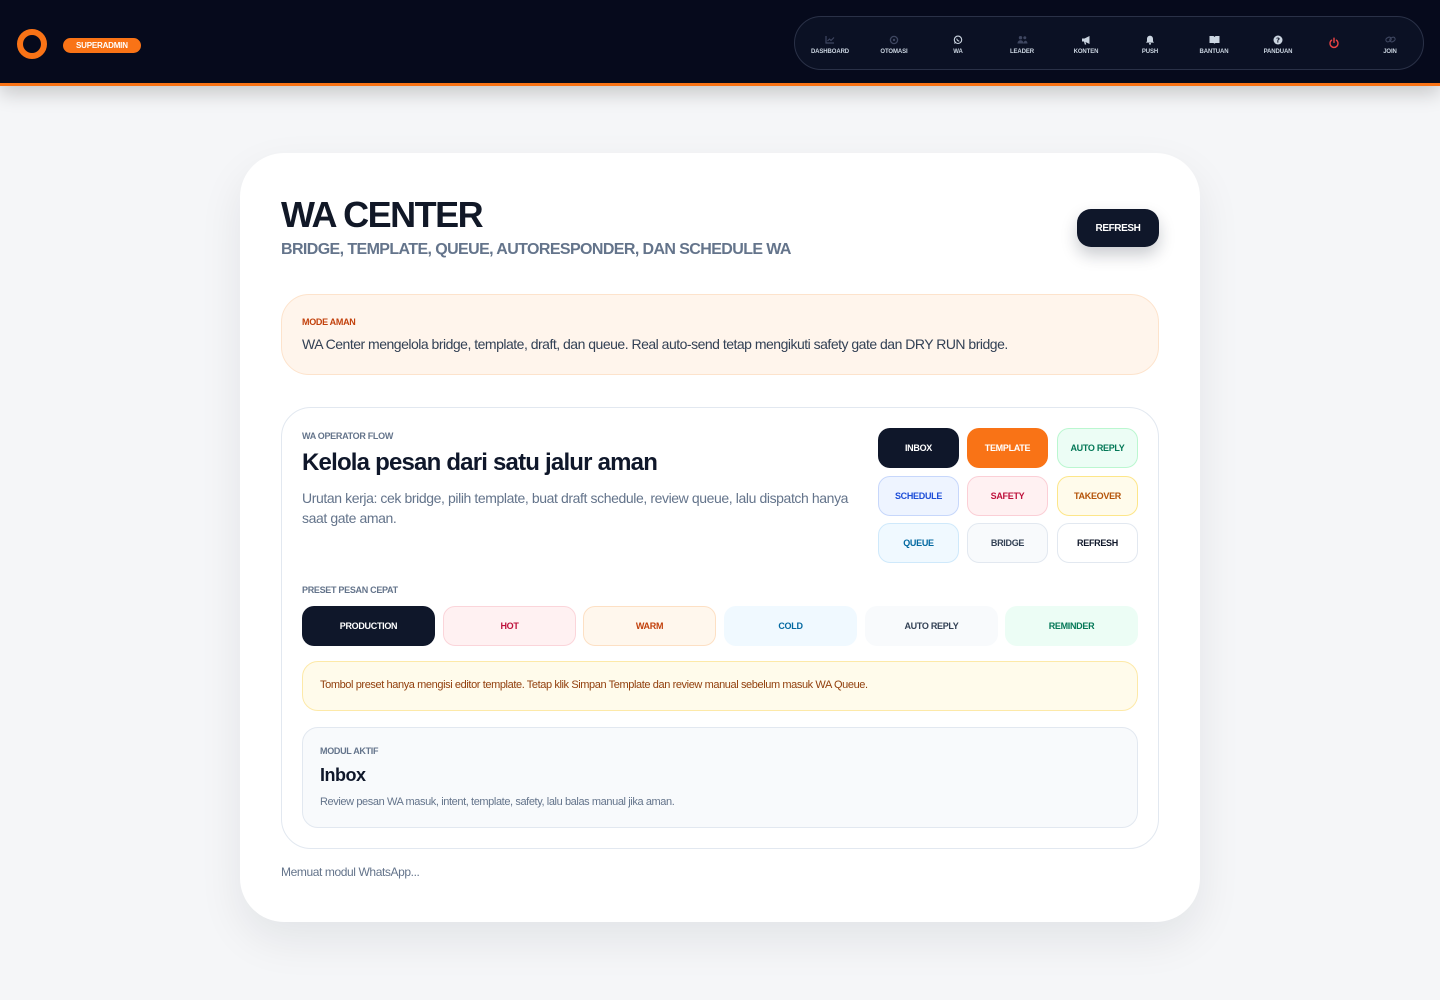 The height and width of the screenshot is (1000, 1440). Describe the element at coordinates (350, 590) in the screenshot. I see `preset-label: PRESET PESAN CEPAT` at that location.